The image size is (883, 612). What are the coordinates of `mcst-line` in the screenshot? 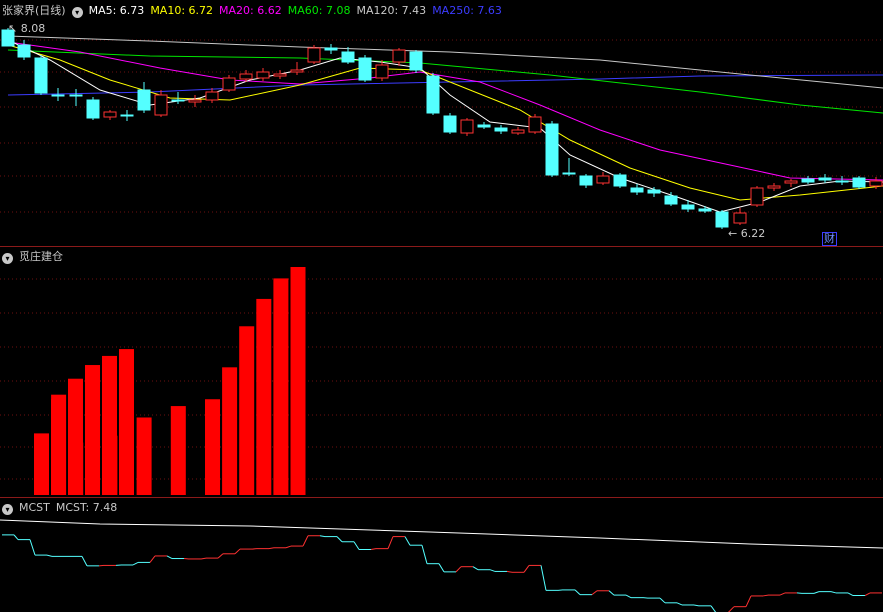 It's located at (441, 534).